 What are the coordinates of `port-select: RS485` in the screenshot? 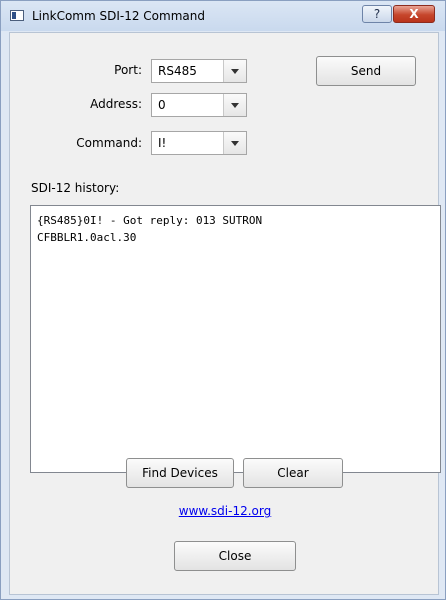 It's located at (199, 71).